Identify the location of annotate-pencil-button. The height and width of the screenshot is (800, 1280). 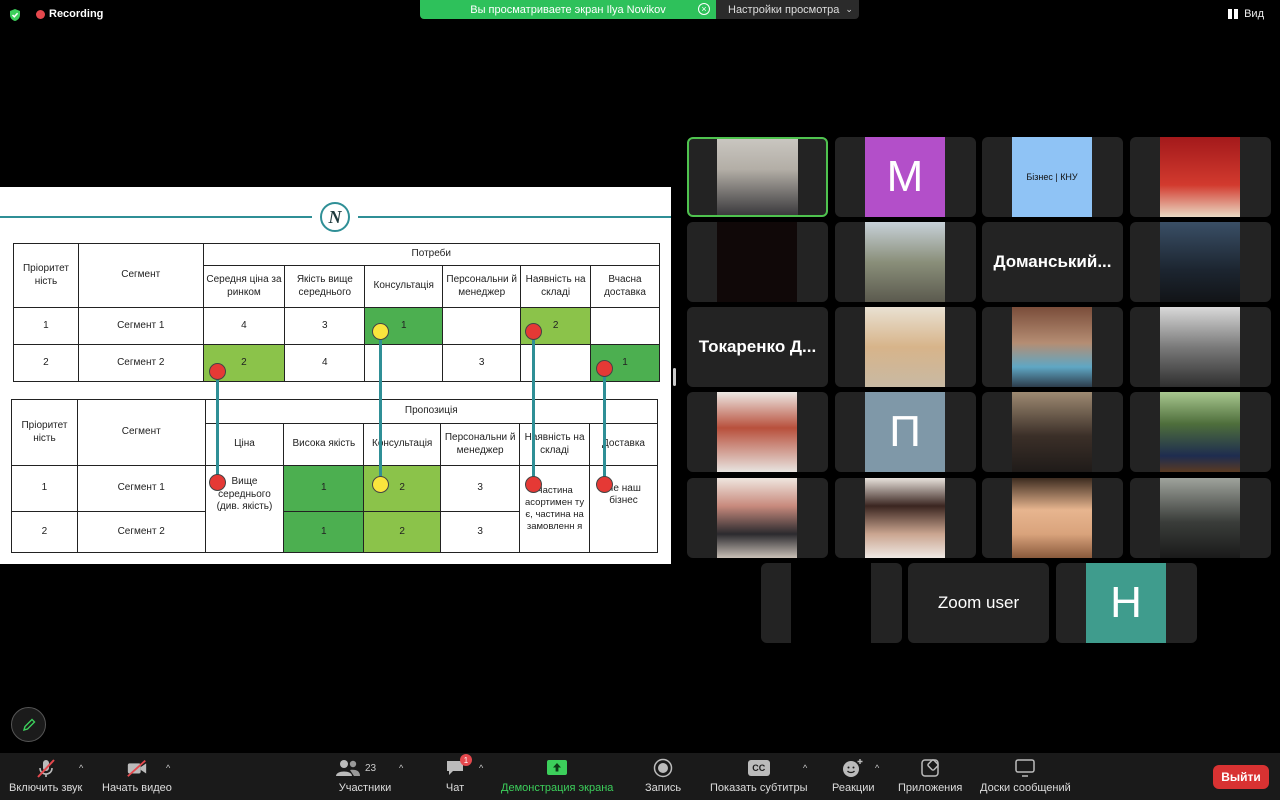
(28, 724).